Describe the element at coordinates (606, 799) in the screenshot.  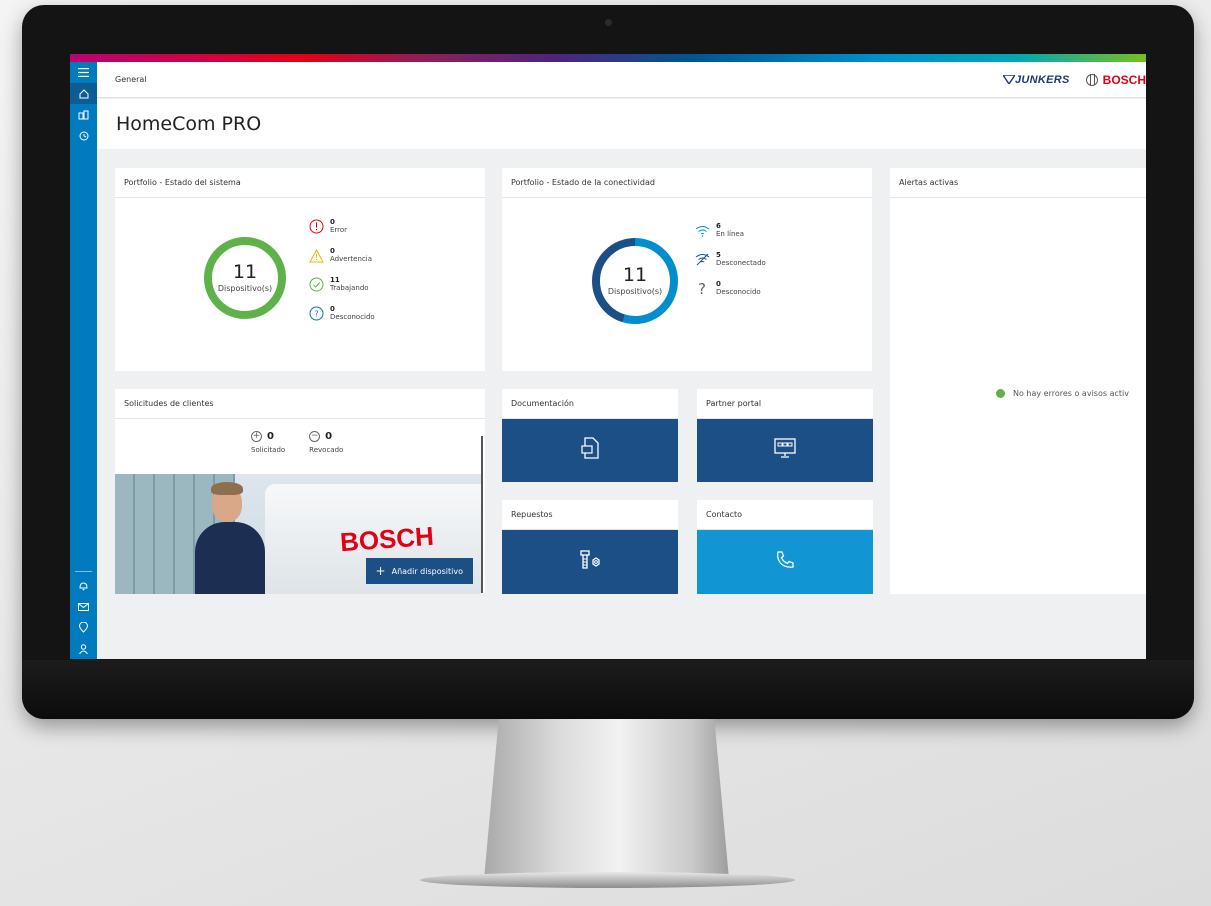
I see `monitor-stand` at that location.